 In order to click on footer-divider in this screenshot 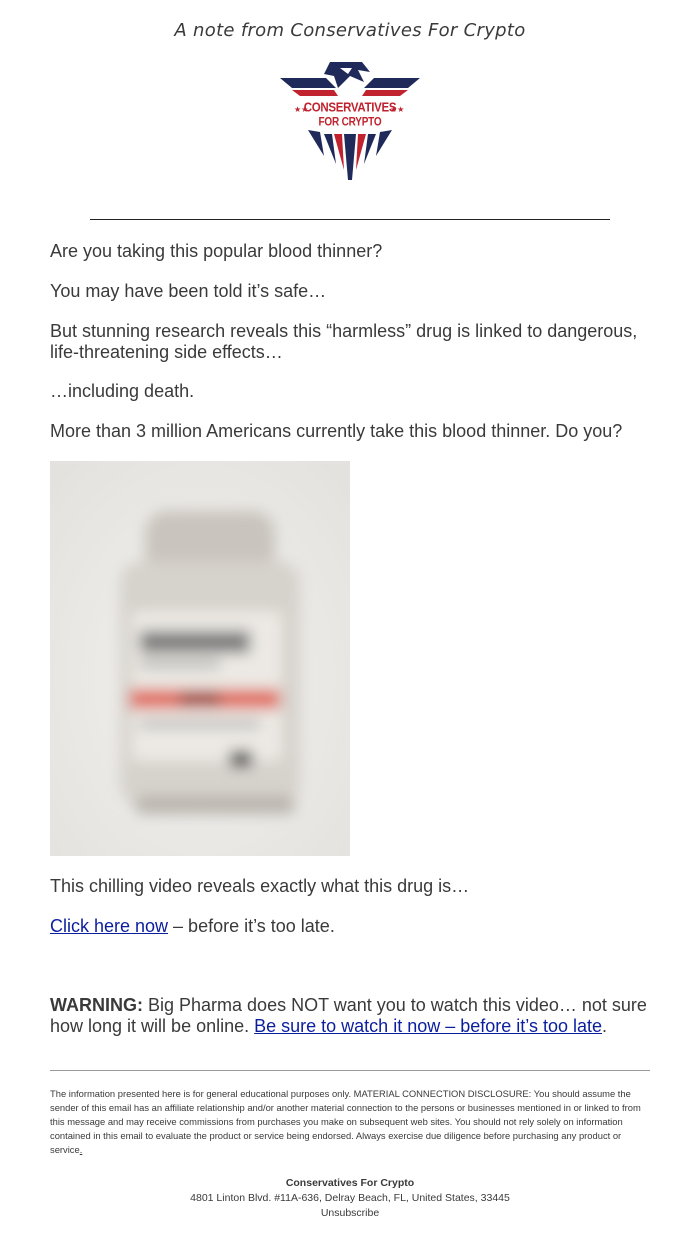, I will do `click(350, 1070)`.